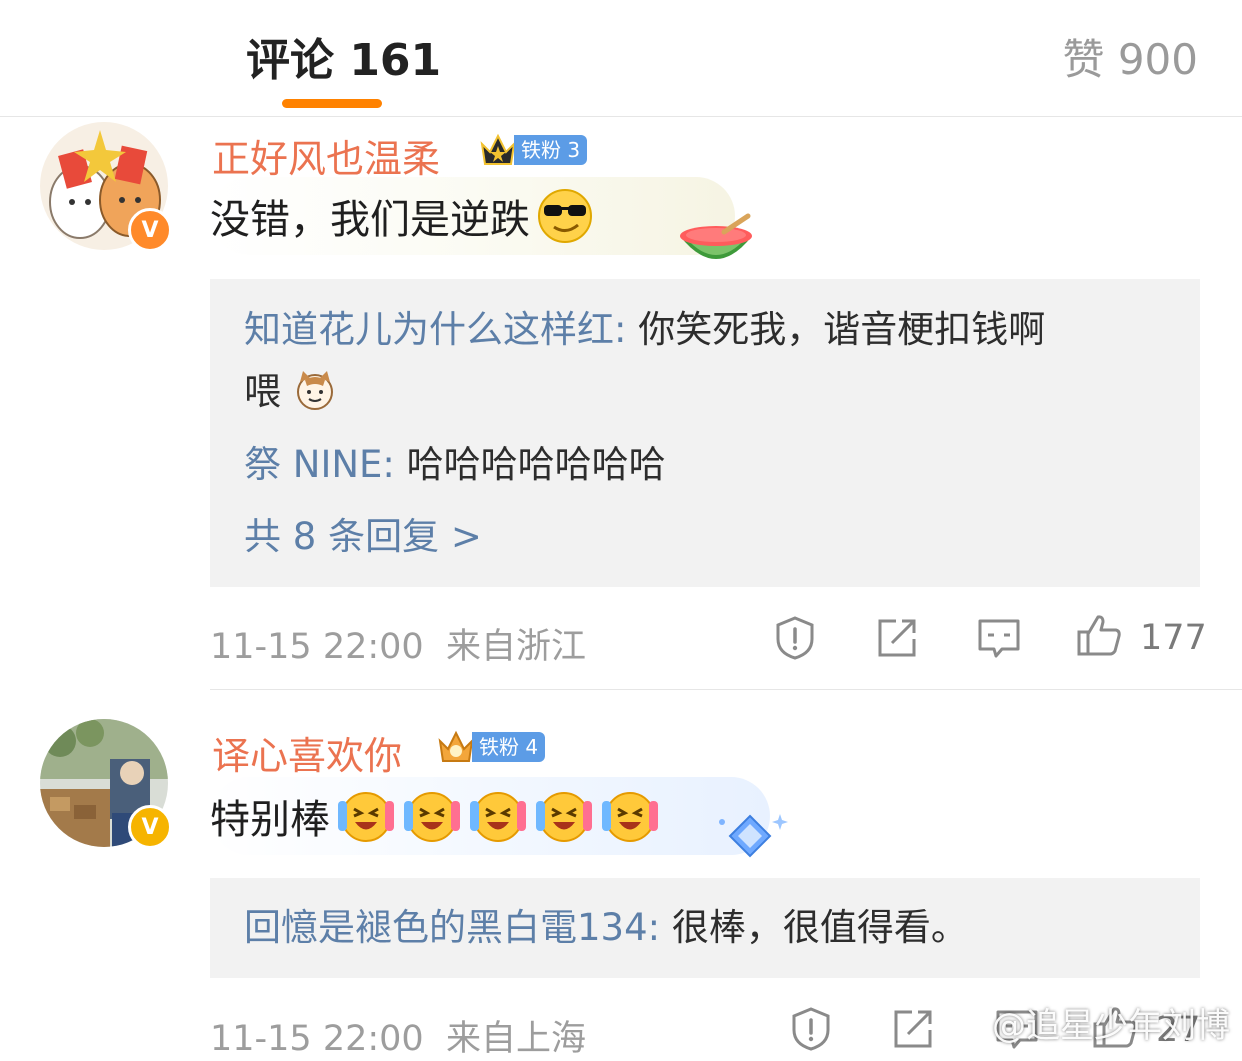  What do you see at coordinates (307, 752) in the screenshot?
I see `comment-username: 译心喜欢你` at bounding box center [307, 752].